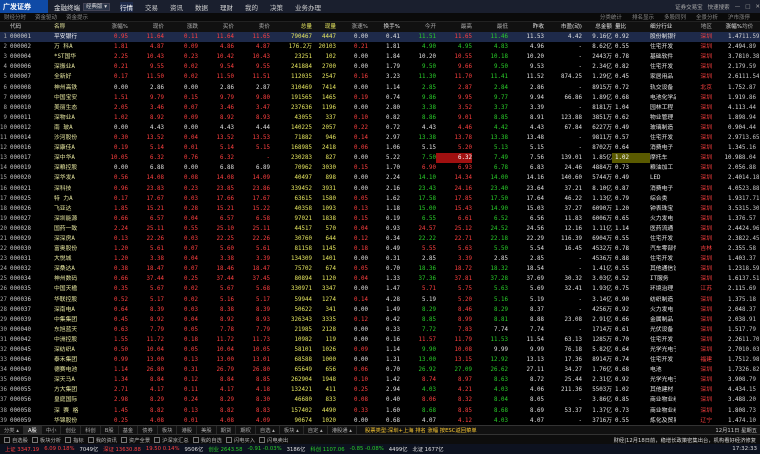  I want to click on table-cell: 泰禾集团, so click(72, 360).